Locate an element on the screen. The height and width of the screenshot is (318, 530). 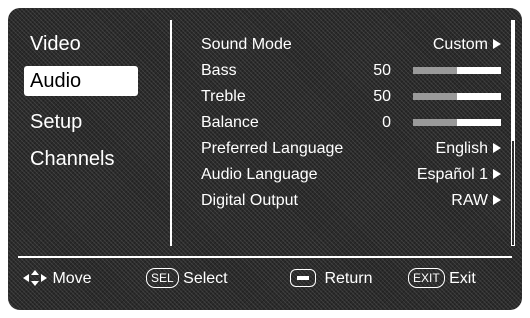
scrollbar is located at coordinates (513, 133).